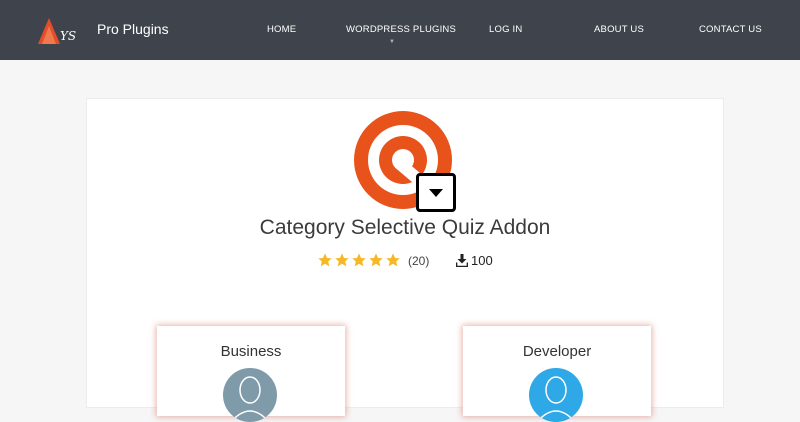 This screenshot has height=422, width=800. I want to click on dropdown-toggle-button, so click(436, 192).